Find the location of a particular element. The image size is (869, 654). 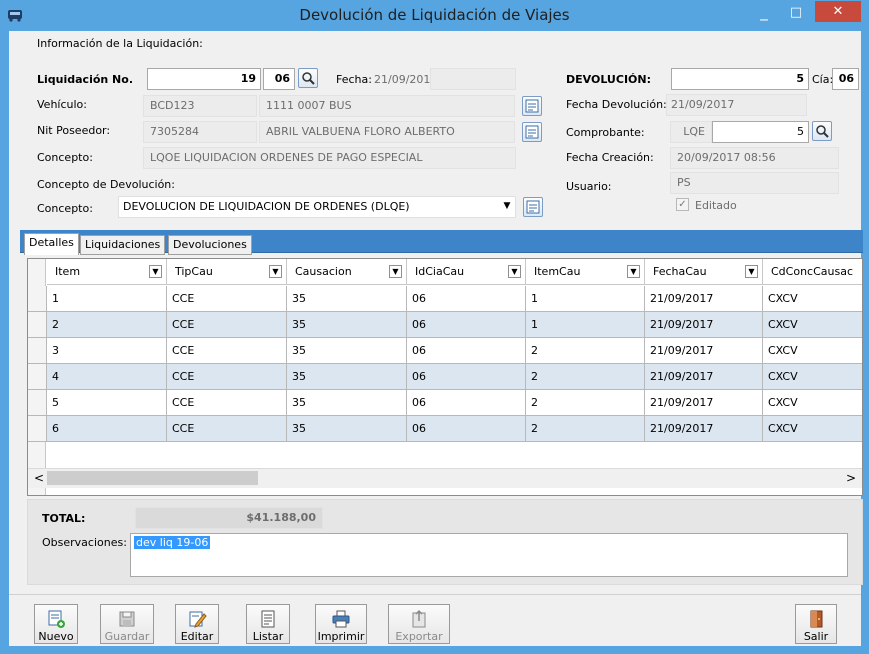

nit-label: Nit Poseedor: is located at coordinates (74, 130).